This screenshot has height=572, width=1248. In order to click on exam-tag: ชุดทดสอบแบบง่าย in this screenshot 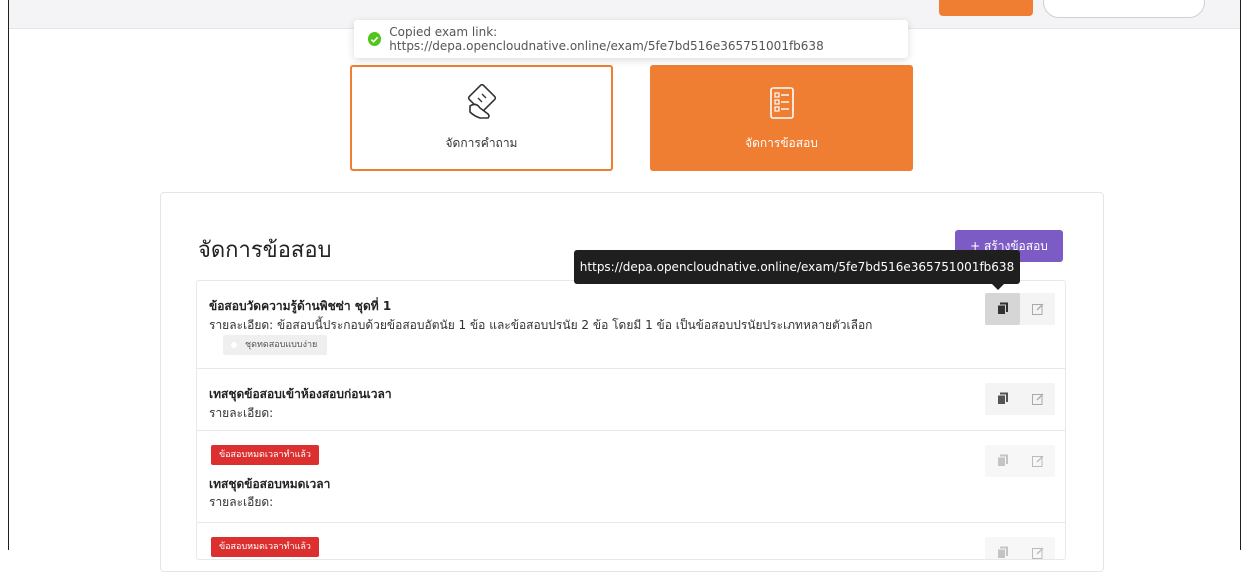, I will do `click(275, 345)`.